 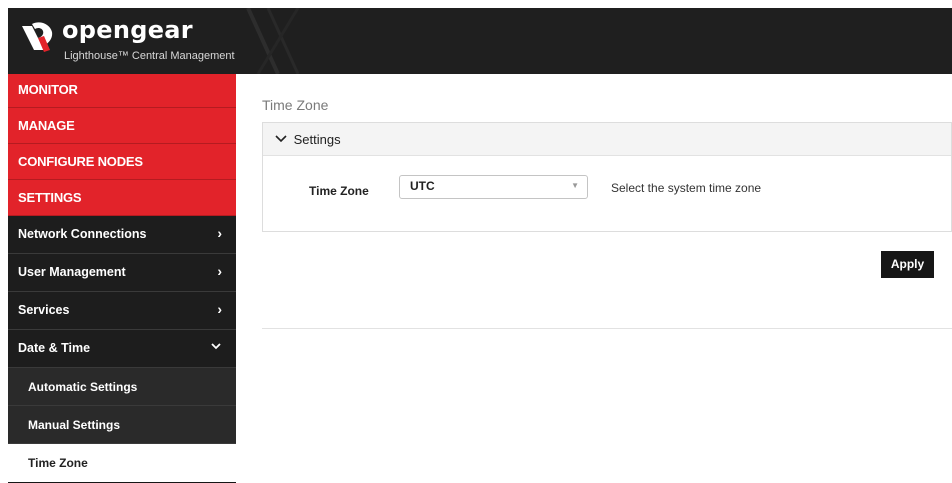 What do you see at coordinates (607, 328) in the screenshot?
I see `content-divider` at bounding box center [607, 328].